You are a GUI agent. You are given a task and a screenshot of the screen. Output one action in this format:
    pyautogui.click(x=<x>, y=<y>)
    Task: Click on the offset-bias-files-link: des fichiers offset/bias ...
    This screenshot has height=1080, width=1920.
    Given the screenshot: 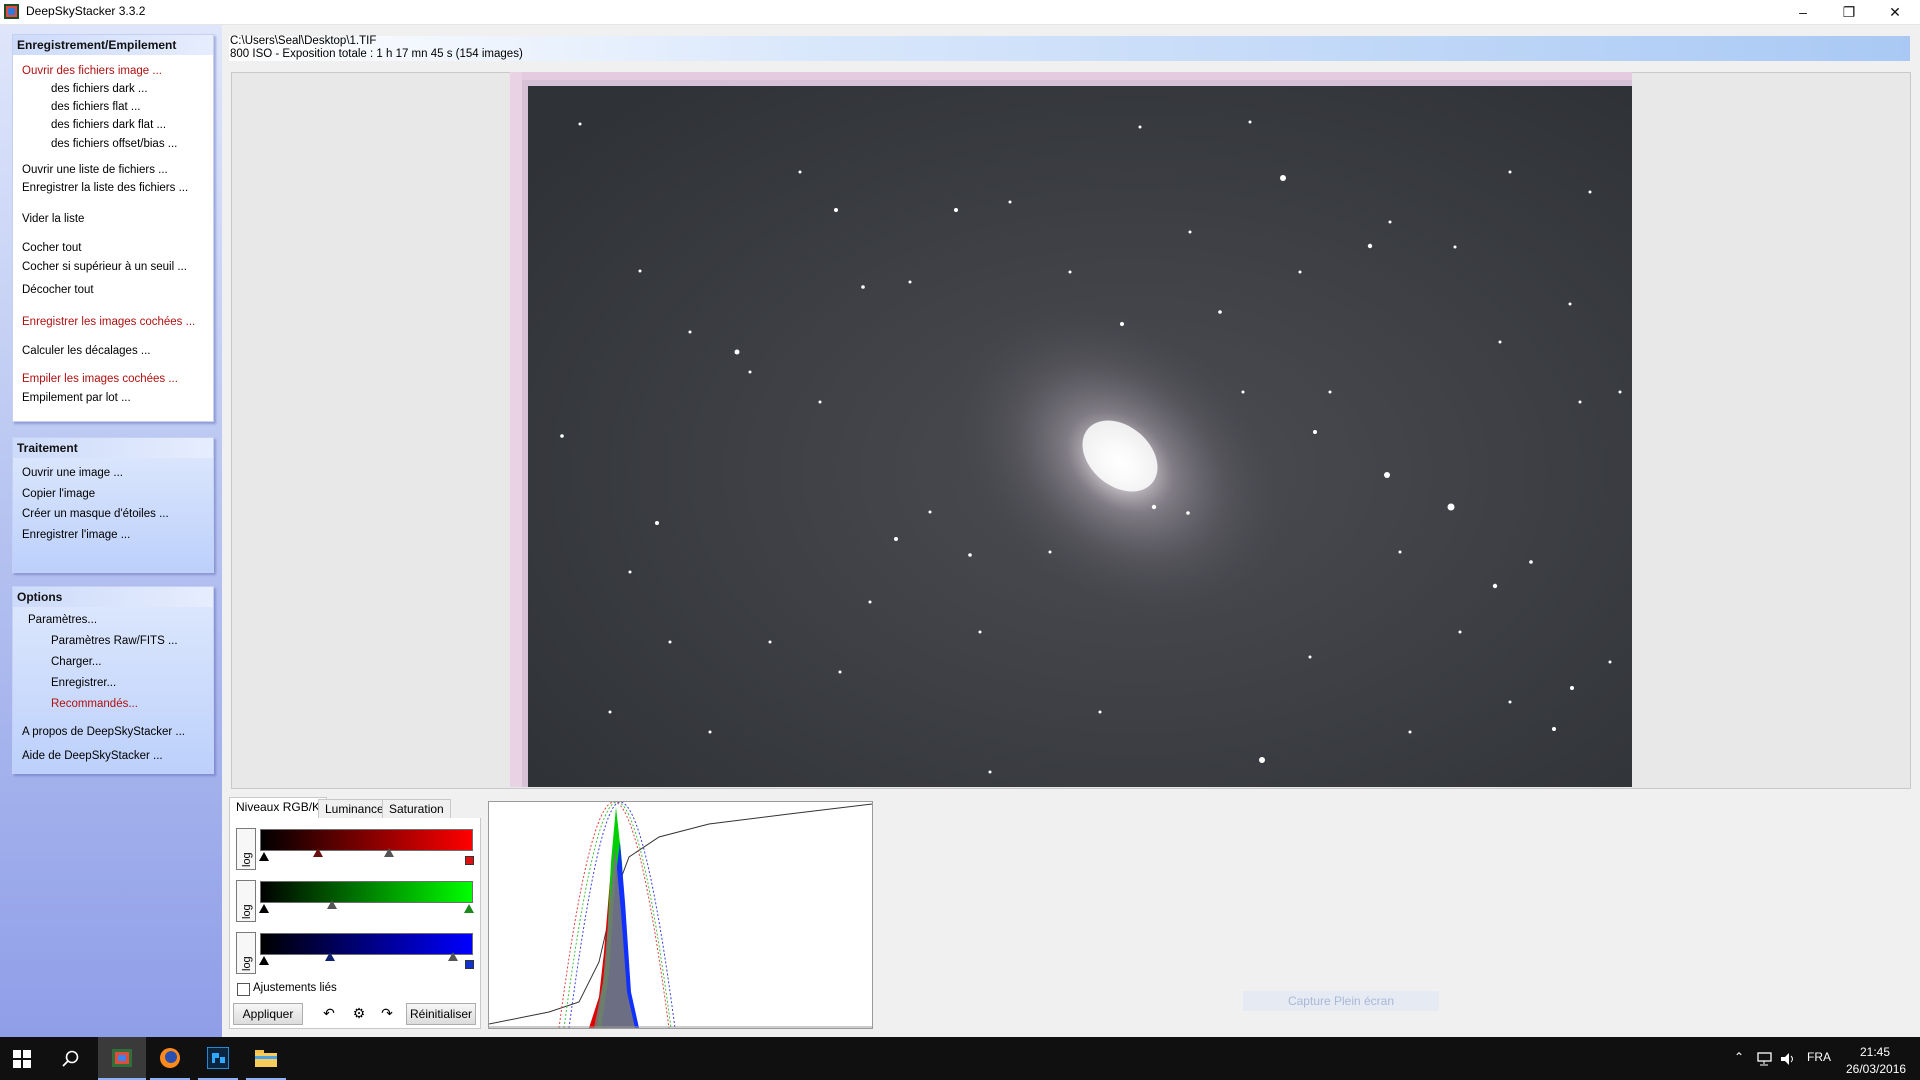 What is the action you would take?
    pyautogui.click(x=114, y=144)
    